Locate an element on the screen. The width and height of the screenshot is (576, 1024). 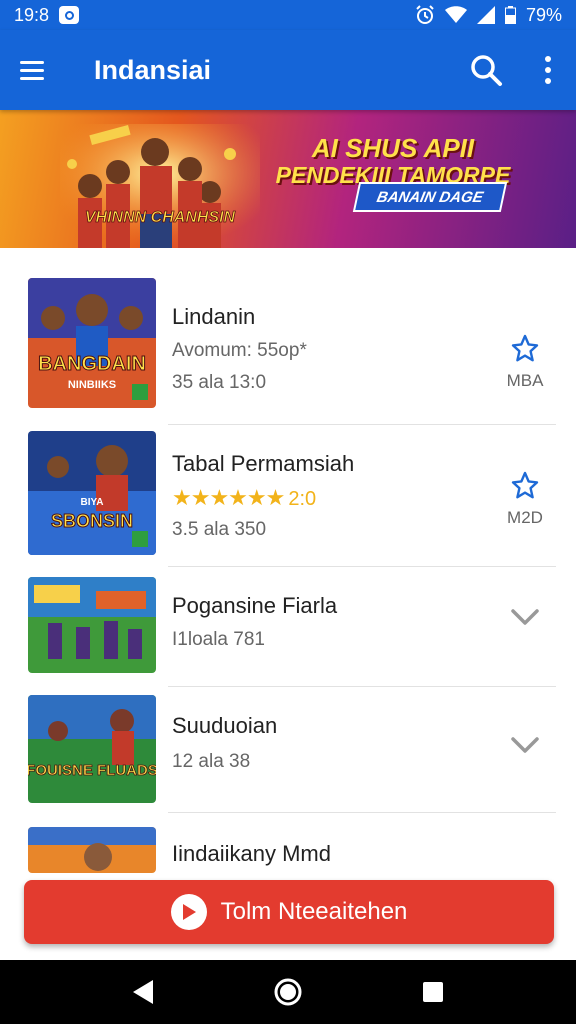
app-title: Indansiai is located at coordinates (153, 69).